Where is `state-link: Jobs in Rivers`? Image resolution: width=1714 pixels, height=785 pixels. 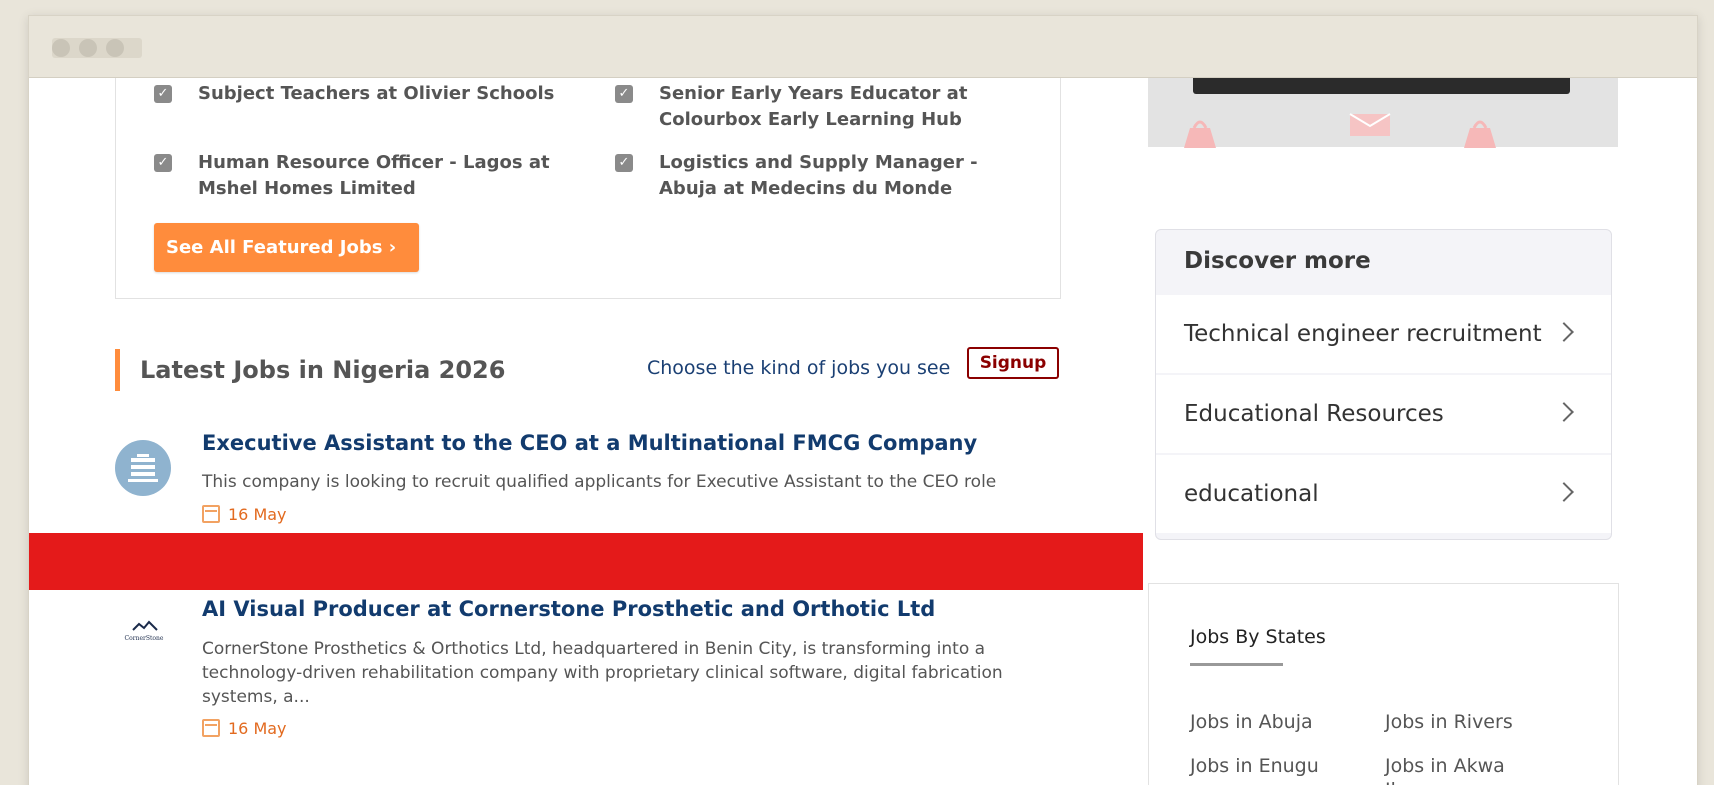
state-link: Jobs in Rivers is located at coordinates (1480, 722).